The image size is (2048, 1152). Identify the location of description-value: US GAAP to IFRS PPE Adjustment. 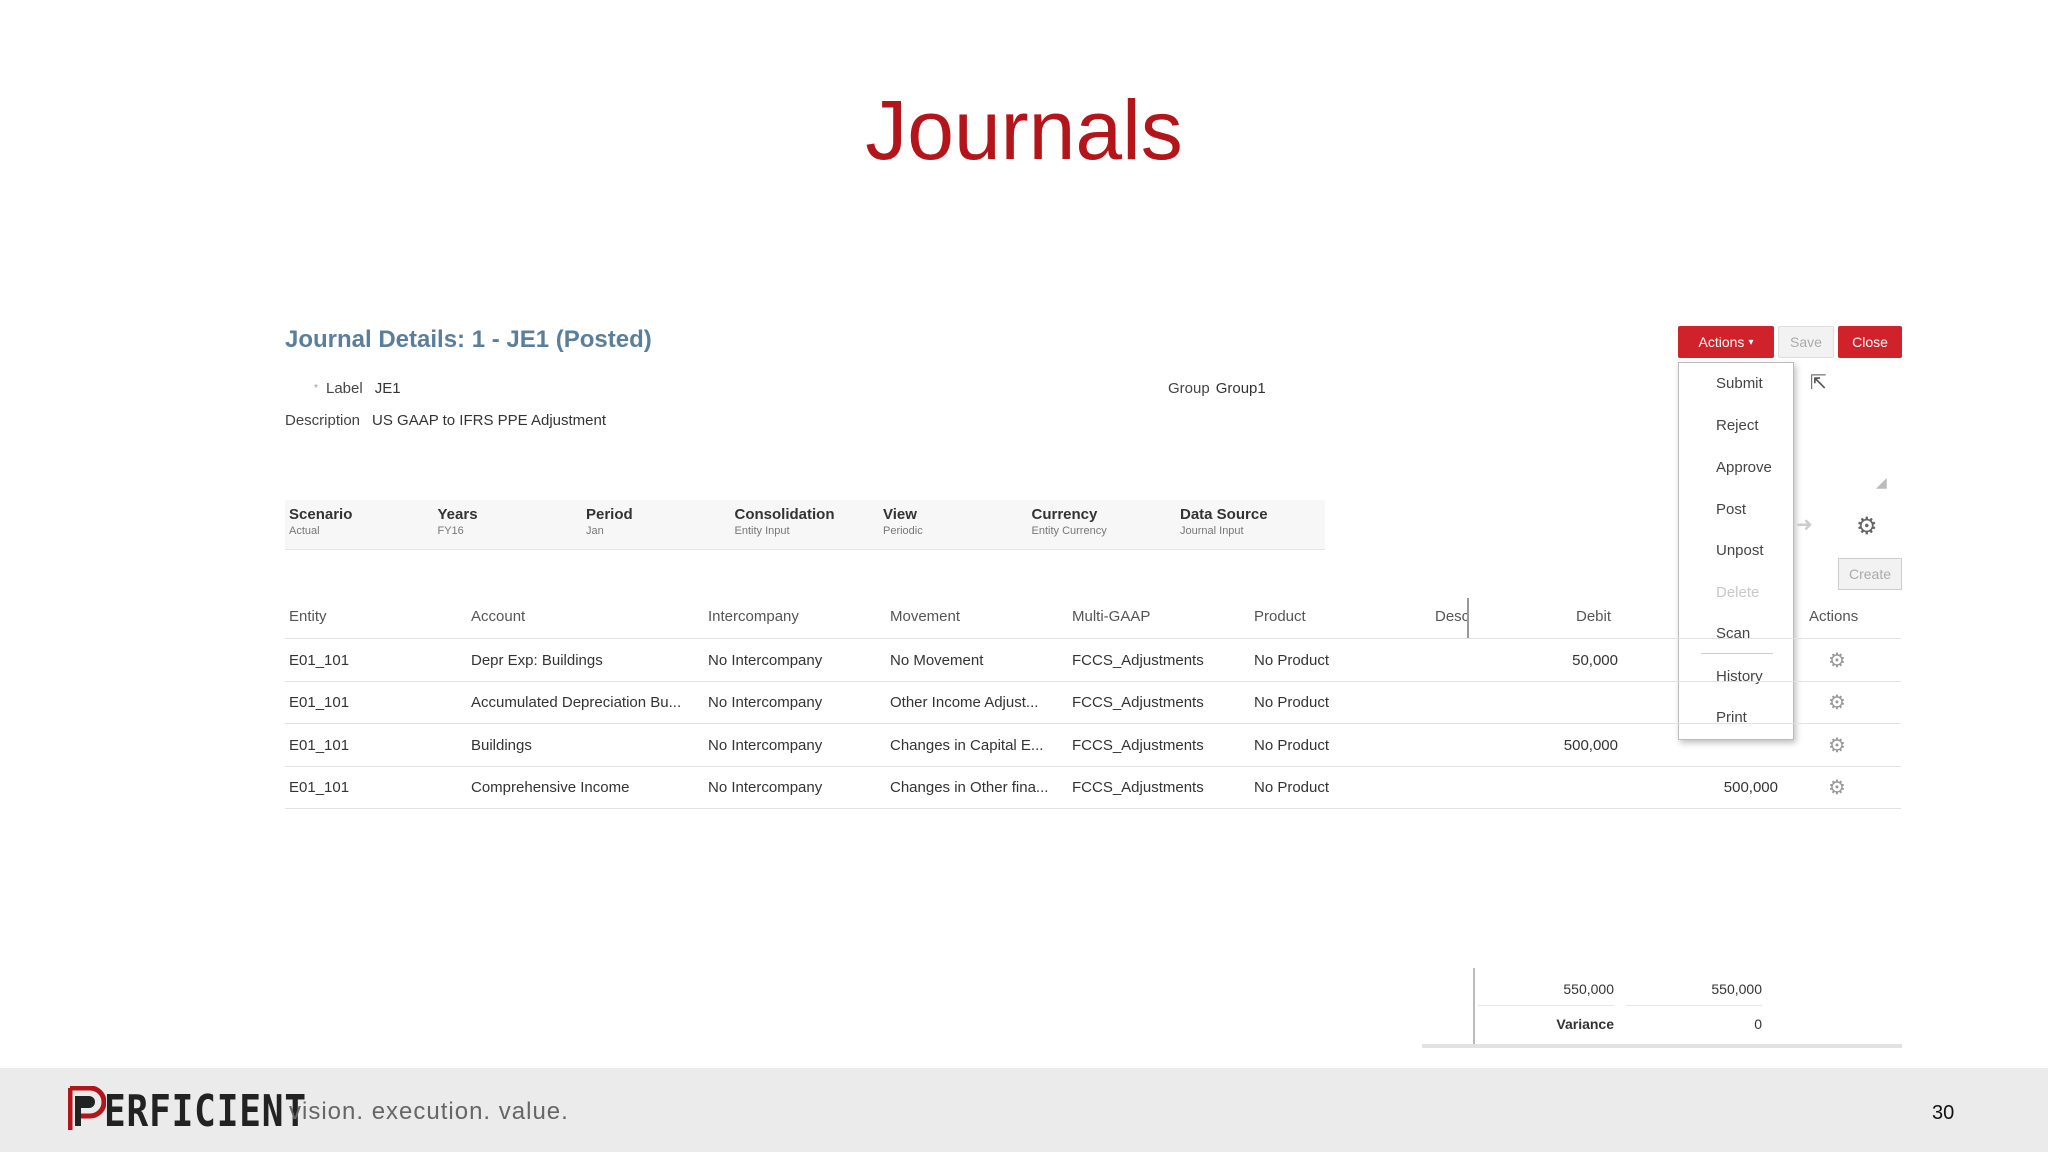
(489, 420).